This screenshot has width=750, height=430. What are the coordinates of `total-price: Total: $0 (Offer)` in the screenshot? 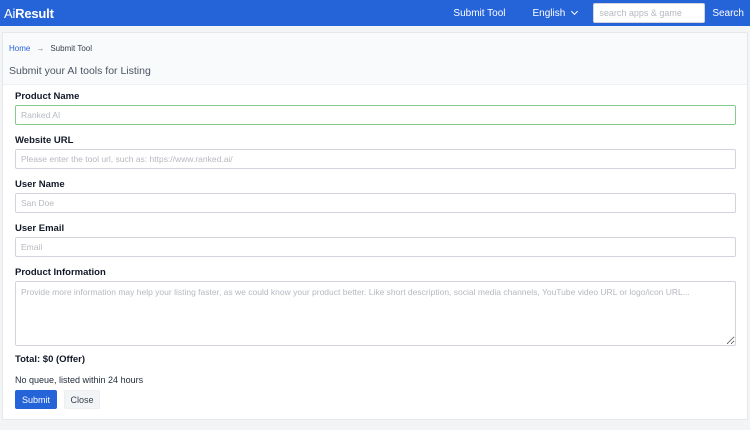 It's located at (50, 359).